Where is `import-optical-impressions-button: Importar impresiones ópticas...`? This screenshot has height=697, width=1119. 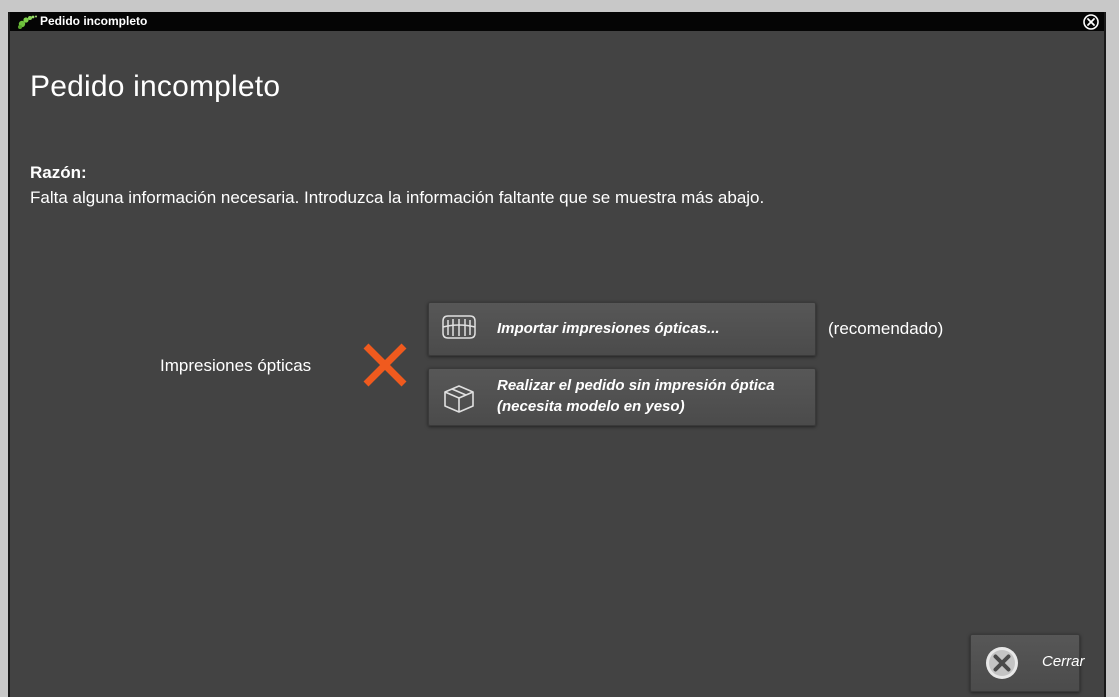
import-optical-impressions-button: Importar impresiones ópticas... is located at coordinates (622, 329).